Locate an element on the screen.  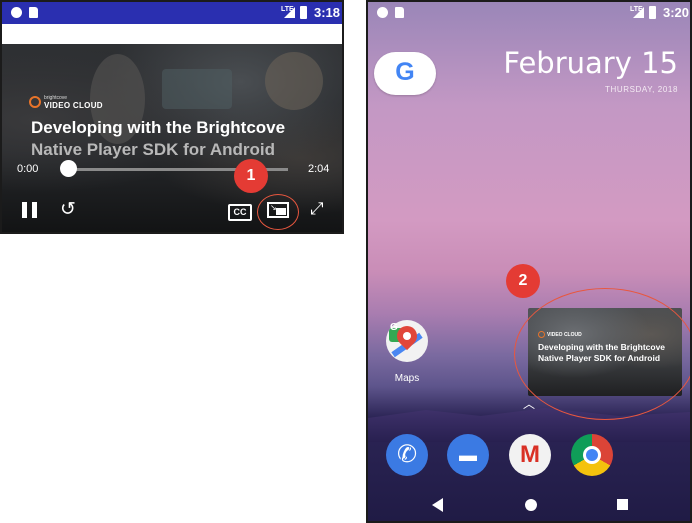
google-logo-icon: G is located at coordinates (405, 72).